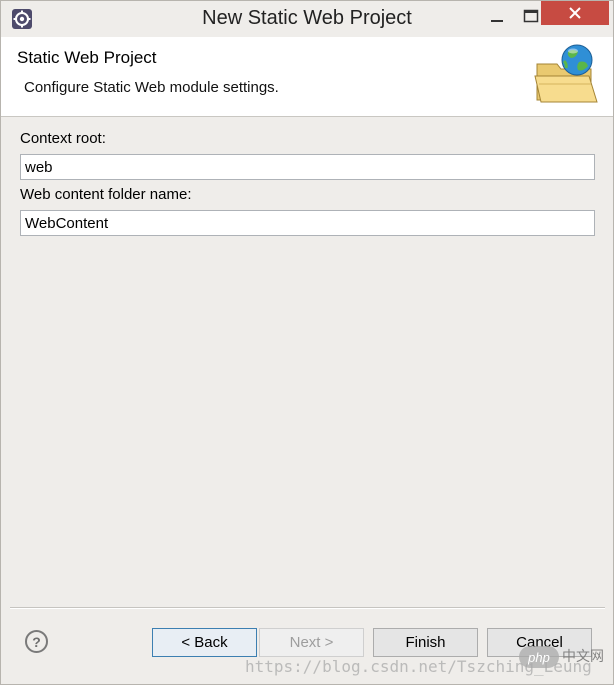  What do you see at coordinates (311, 642) in the screenshot?
I see `next-button: Next >` at bounding box center [311, 642].